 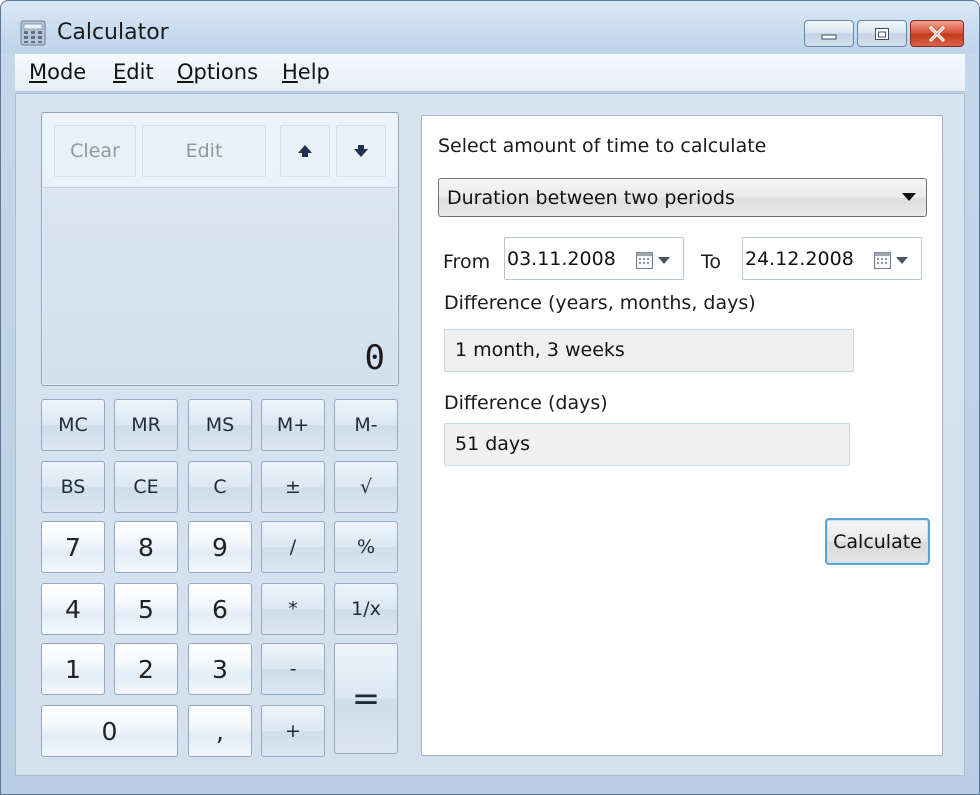 I want to click on menu-mode: Mode, so click(x=57, y=72).